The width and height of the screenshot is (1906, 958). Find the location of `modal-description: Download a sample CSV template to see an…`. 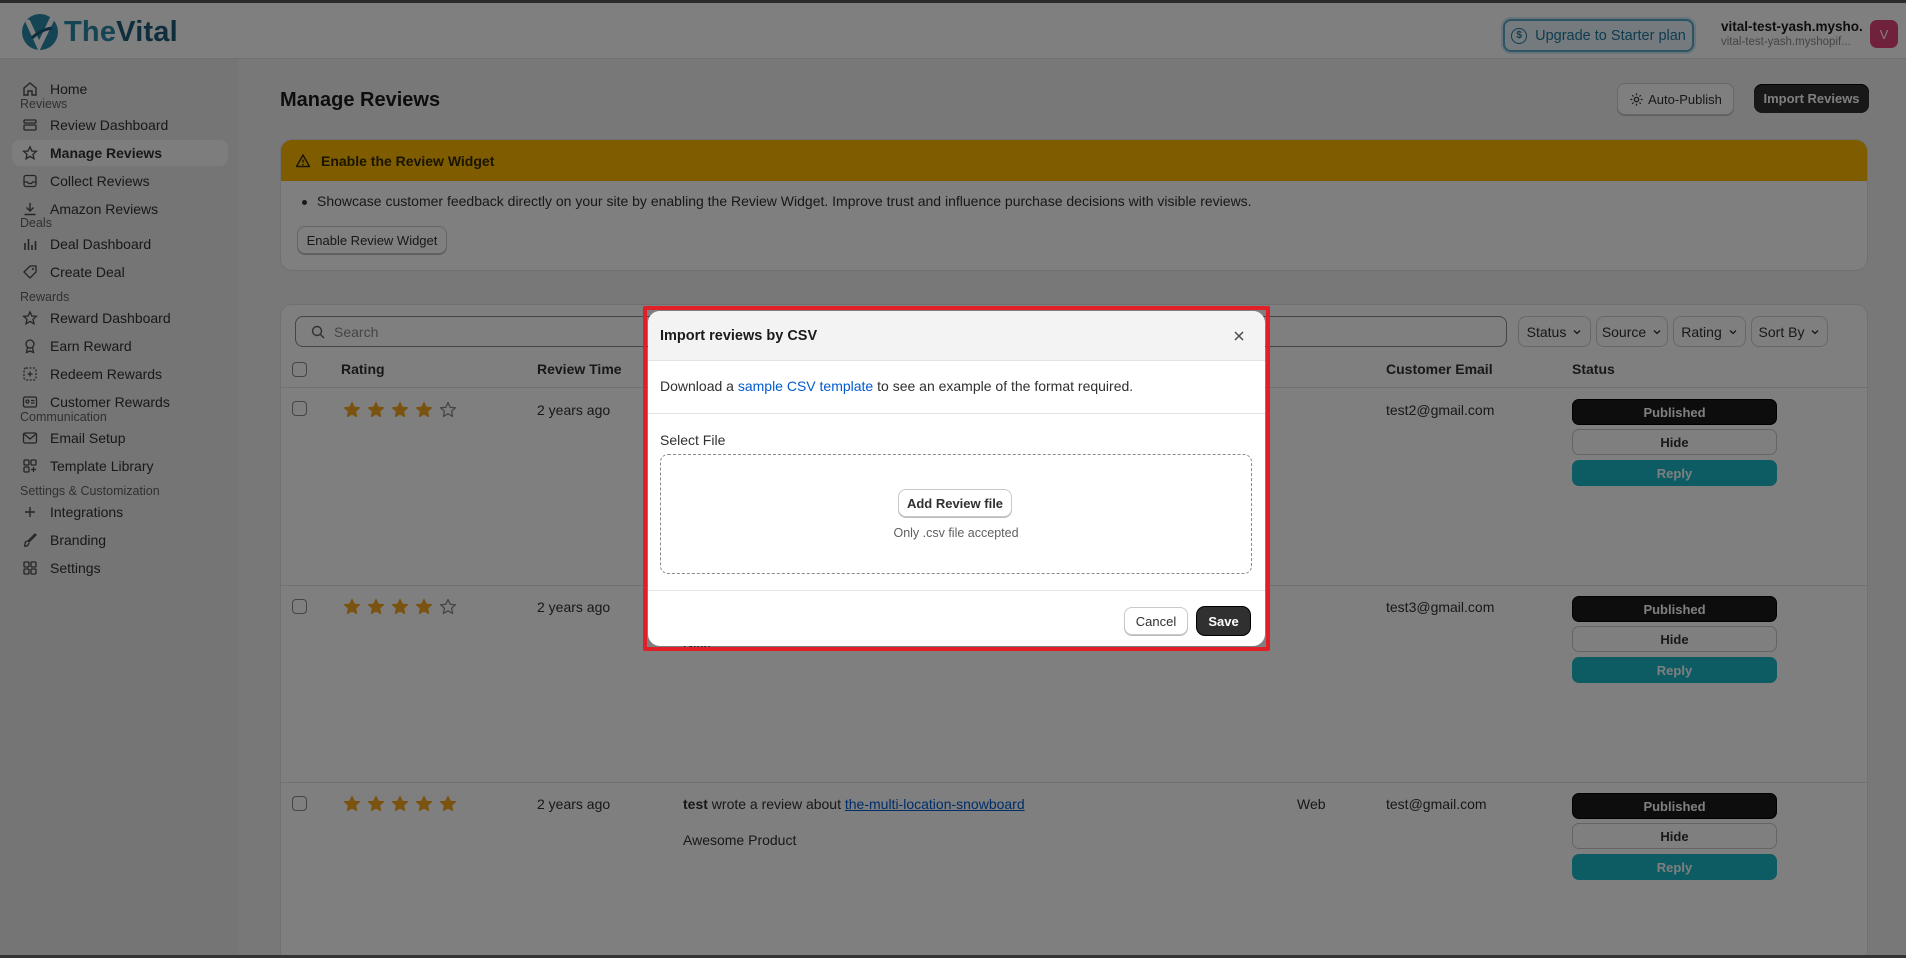

modal-description: Download a sample CSV template to see an… is located at coordinates (956, 387).